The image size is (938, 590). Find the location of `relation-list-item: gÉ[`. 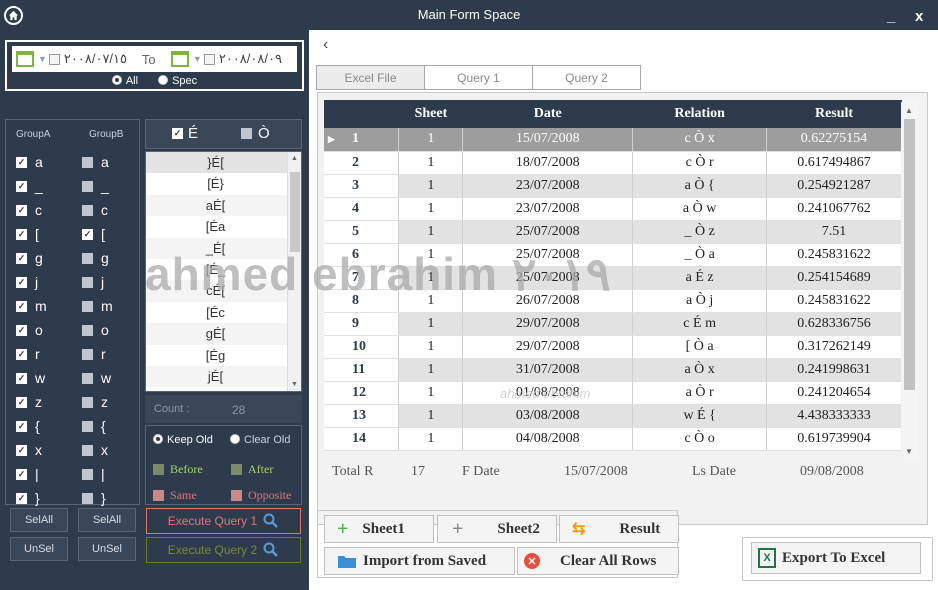

relation-list-item: gÉ[ is located at coordinates (223, 334).